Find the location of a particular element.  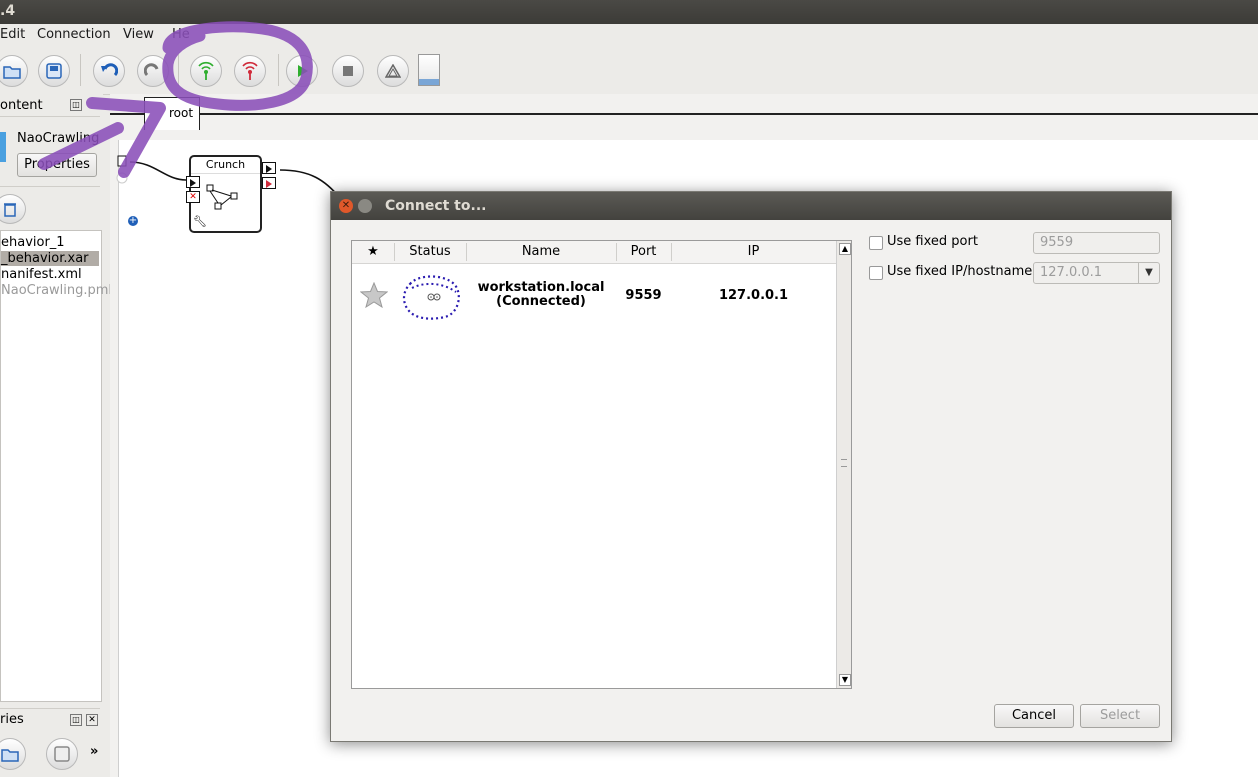

undo-button is located at coordinates (109, 71).